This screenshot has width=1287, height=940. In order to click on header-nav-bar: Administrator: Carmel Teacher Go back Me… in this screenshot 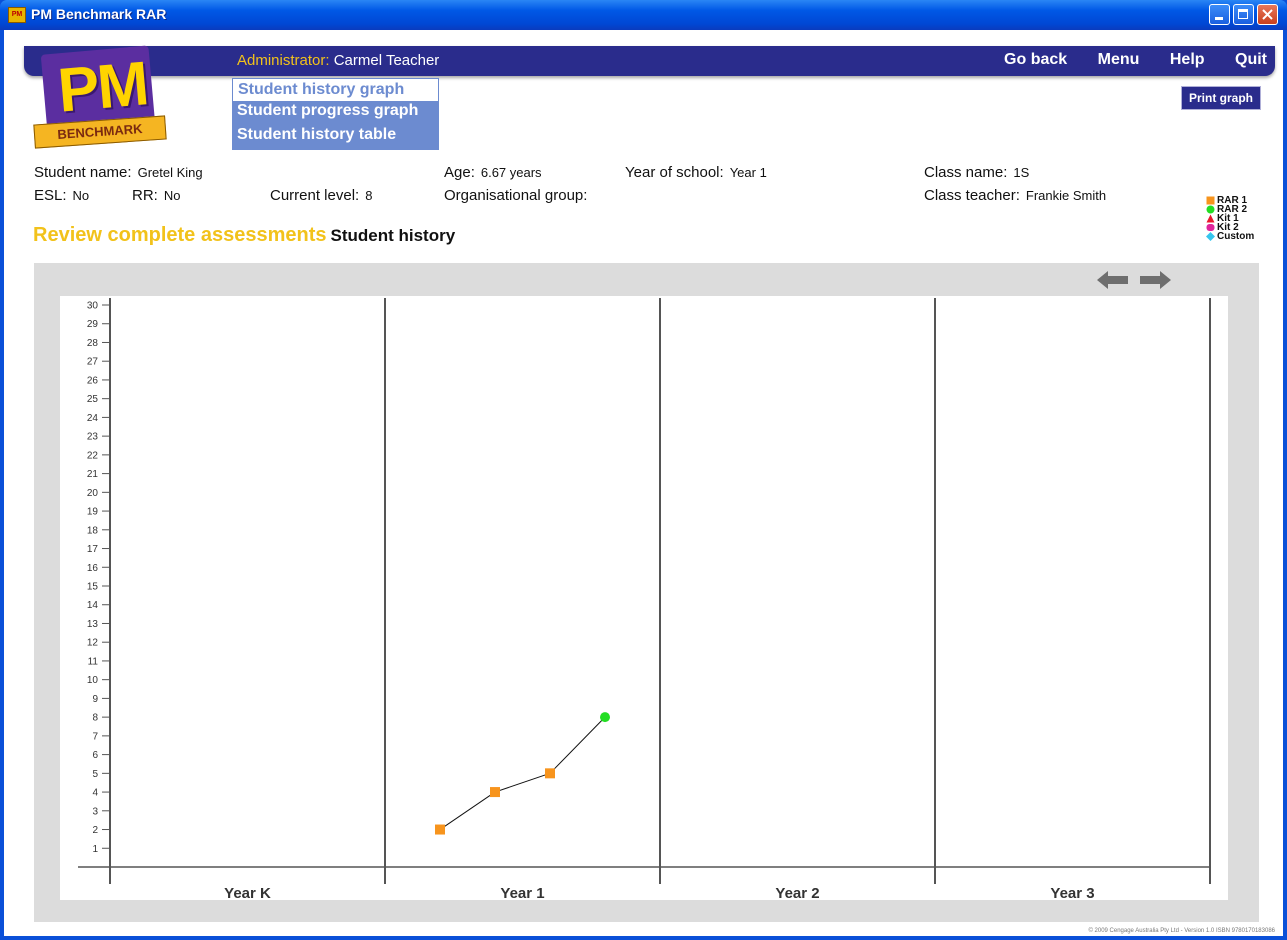, I will do `click(649, 61)`.